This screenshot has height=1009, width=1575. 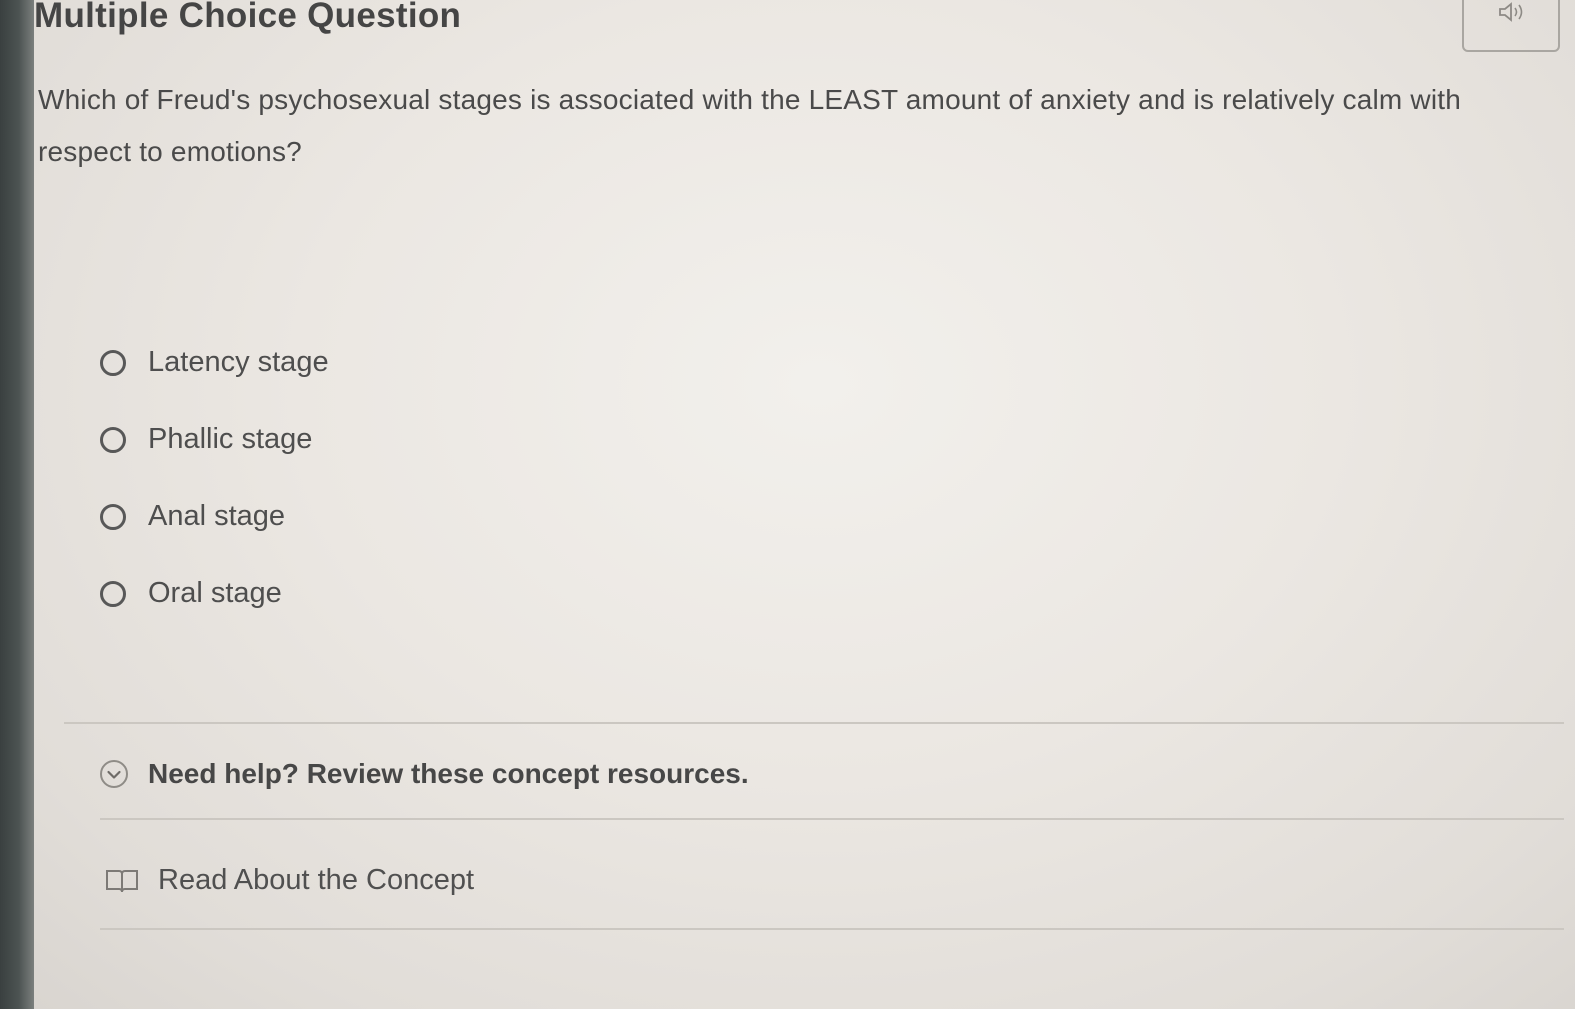 What do you see at coordinates (230, 439) in the screenshot?
I see `option-label: Phallic stage` at bounding box center [230, 439].